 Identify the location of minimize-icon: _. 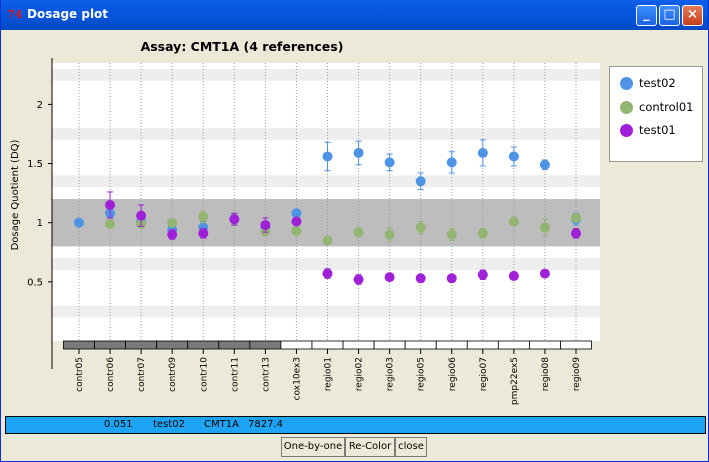
(646, 14).